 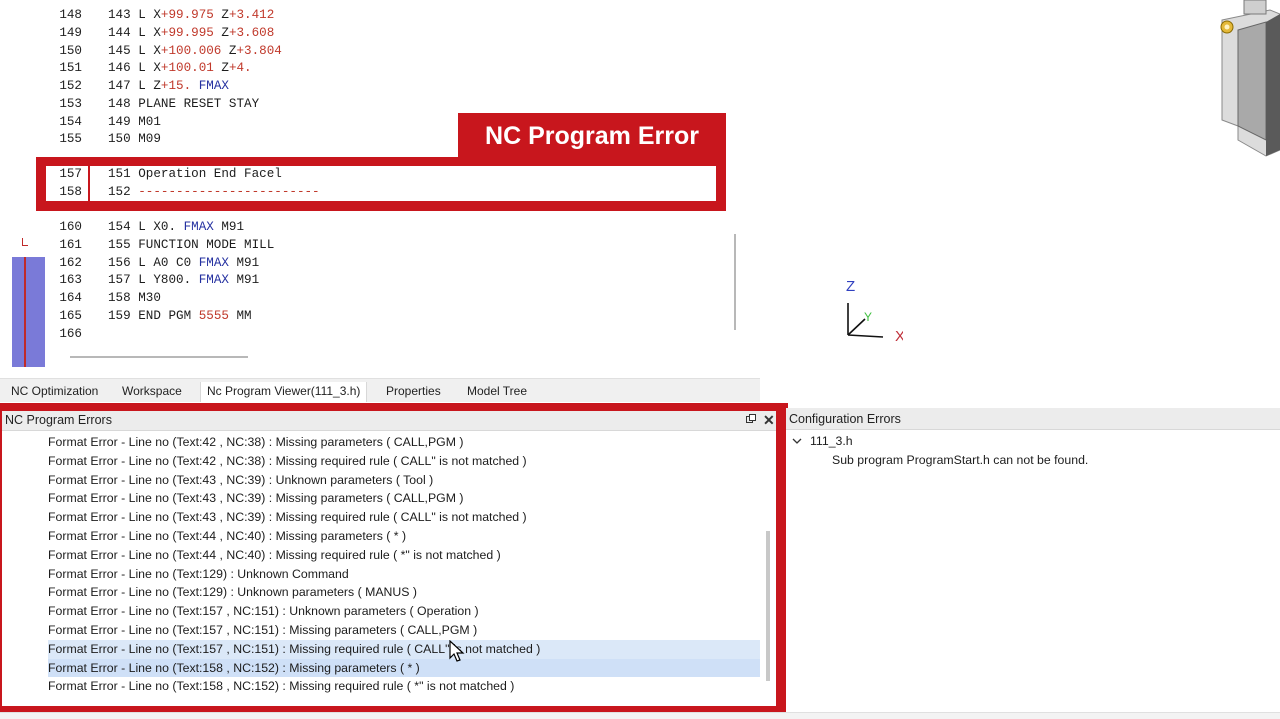 What do you see at coordinates (28, 312) in the screenshot?
I see `bookmark-range` at bounding box center [28, 312].